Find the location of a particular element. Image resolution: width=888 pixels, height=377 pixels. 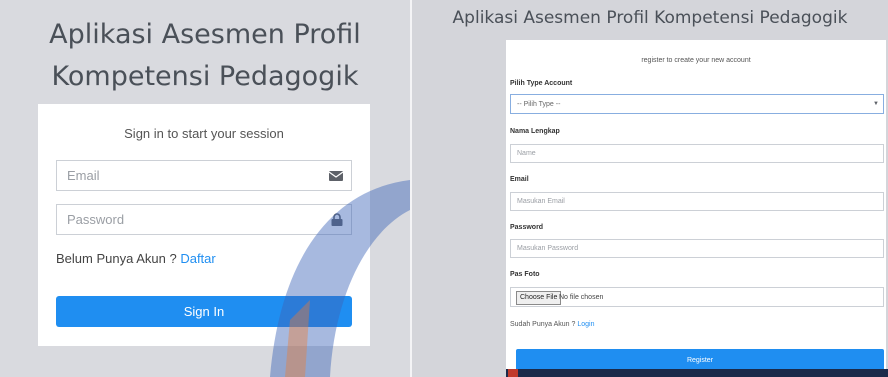

name-field: Name is located at coordinates (697, 153).